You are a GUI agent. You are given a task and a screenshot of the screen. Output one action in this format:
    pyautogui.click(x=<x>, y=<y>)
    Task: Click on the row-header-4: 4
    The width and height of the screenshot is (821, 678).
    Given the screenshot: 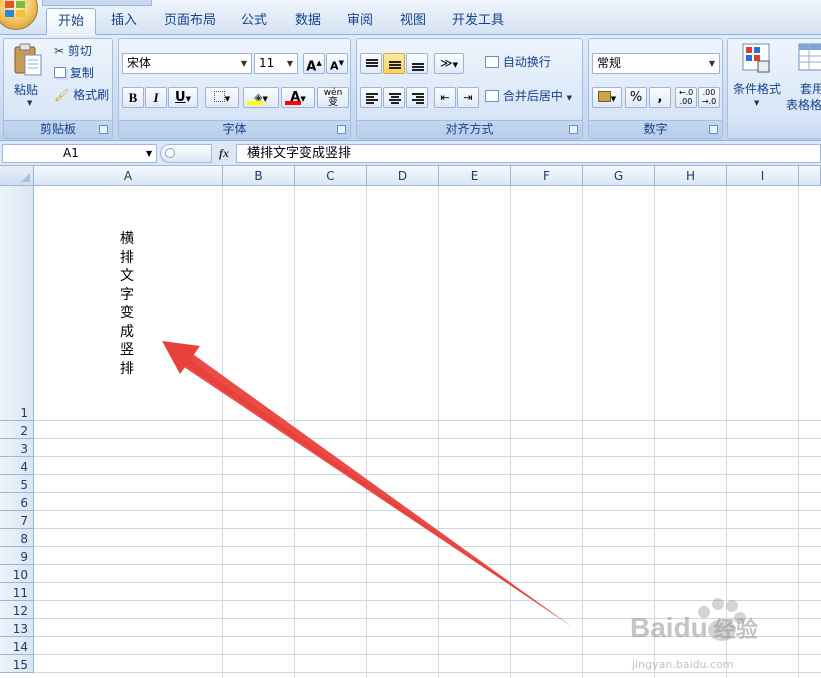 What is the action you would take?
    pyautogui.click(x=17, y=466)
    